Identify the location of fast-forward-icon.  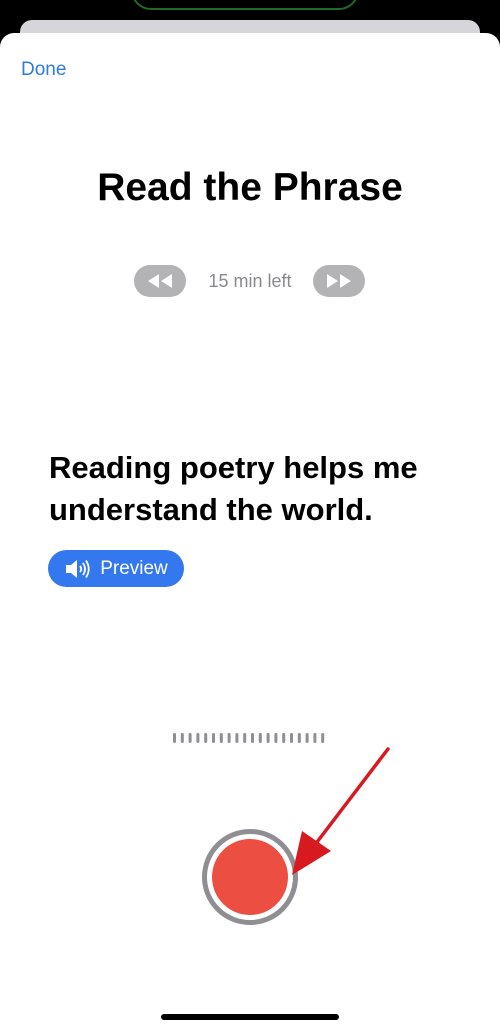
(339, 281).